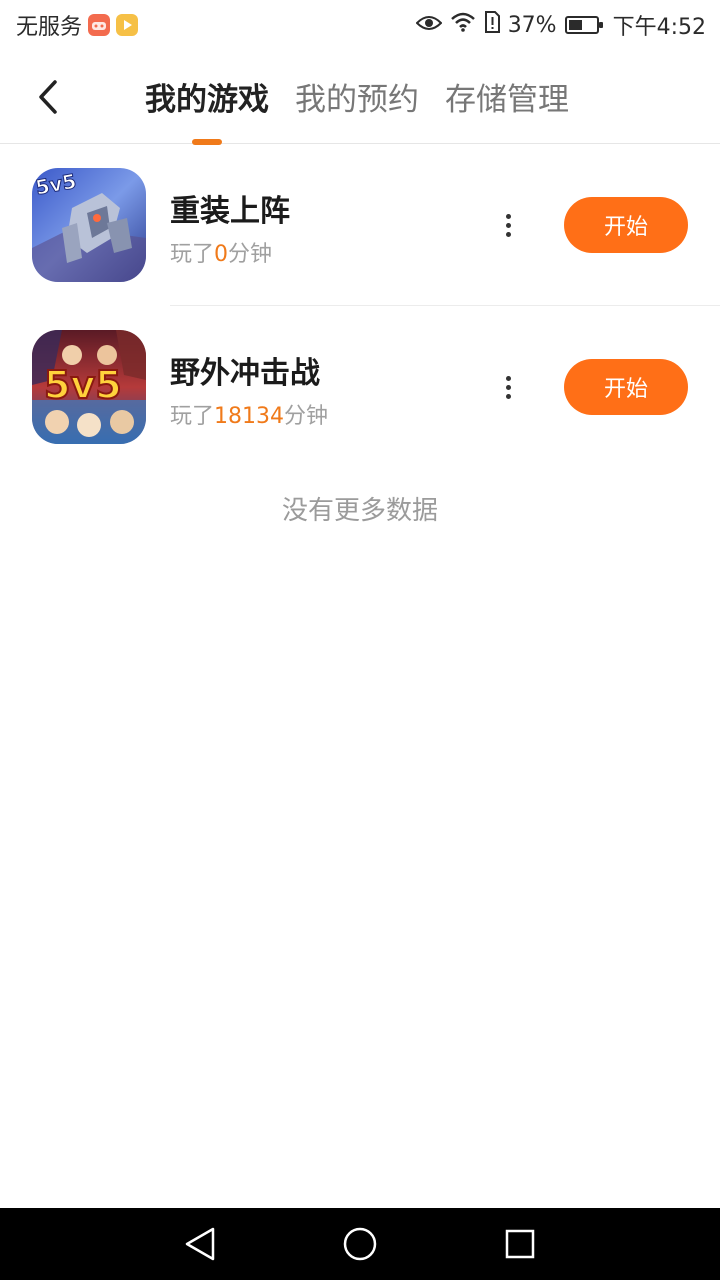  I want to click on battery-icon, so click(583, 25).